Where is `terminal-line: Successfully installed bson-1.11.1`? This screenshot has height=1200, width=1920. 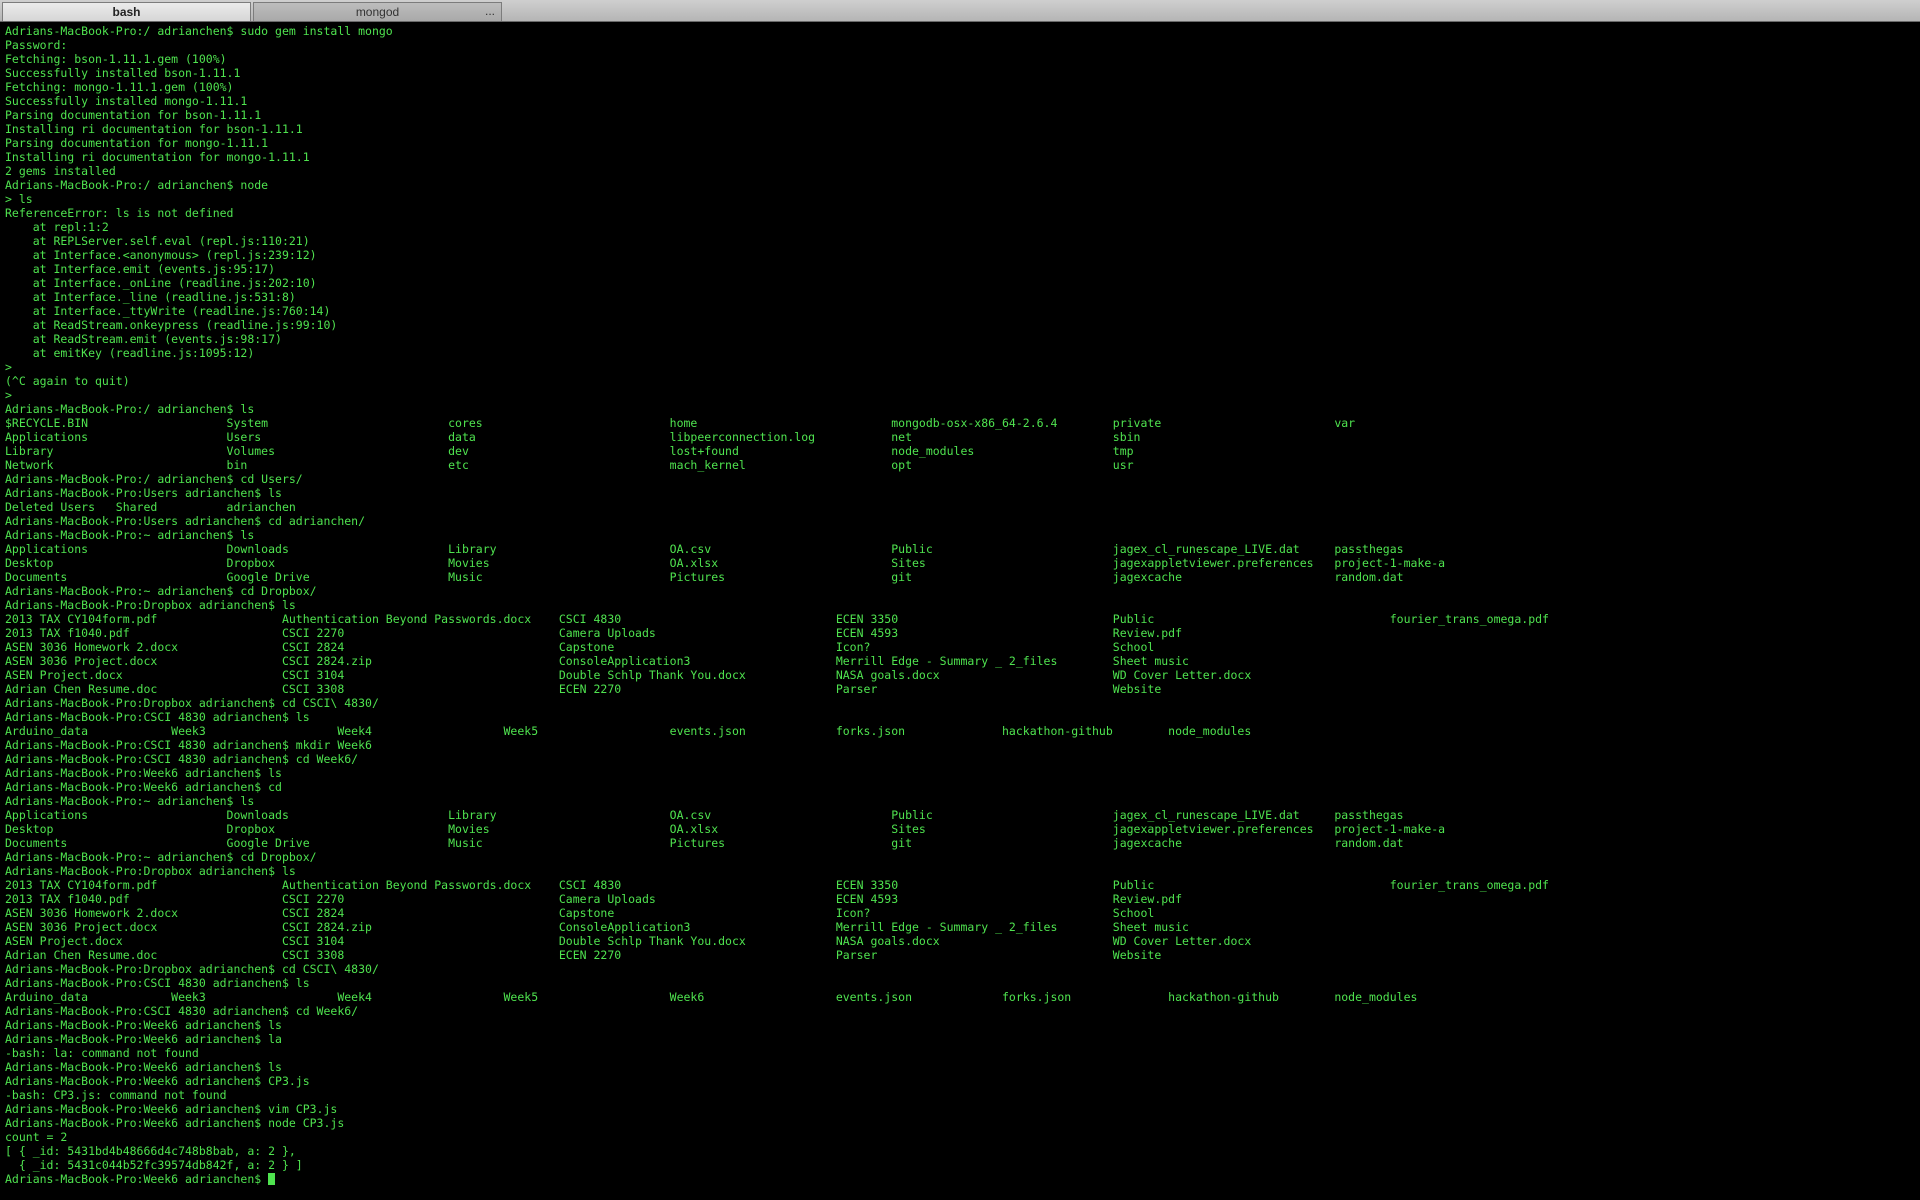
terminal-line: Successfully installed bson-1.11.1 is located at coordinates (123, 73).